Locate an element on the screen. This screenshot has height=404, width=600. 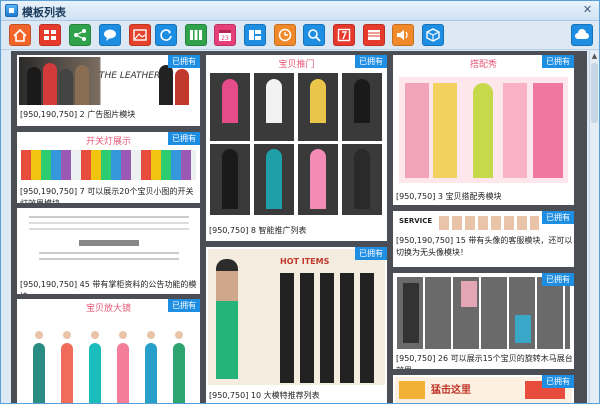
template-caption: [950,190,750] 2 广告图片模块 is located at coordinates (78, 114).